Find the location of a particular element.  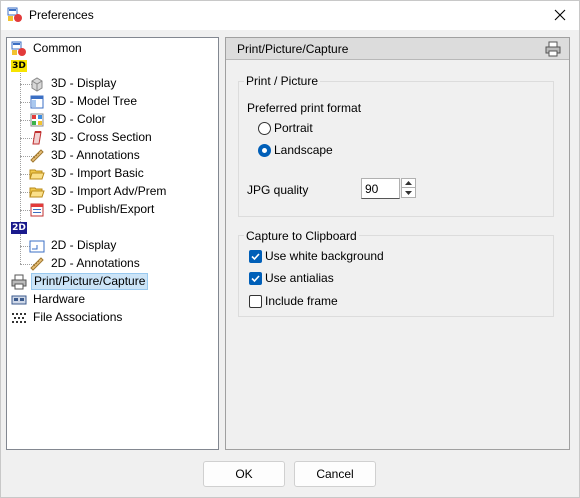

jpg-quality-stepper is located at coordinates (408, 188).